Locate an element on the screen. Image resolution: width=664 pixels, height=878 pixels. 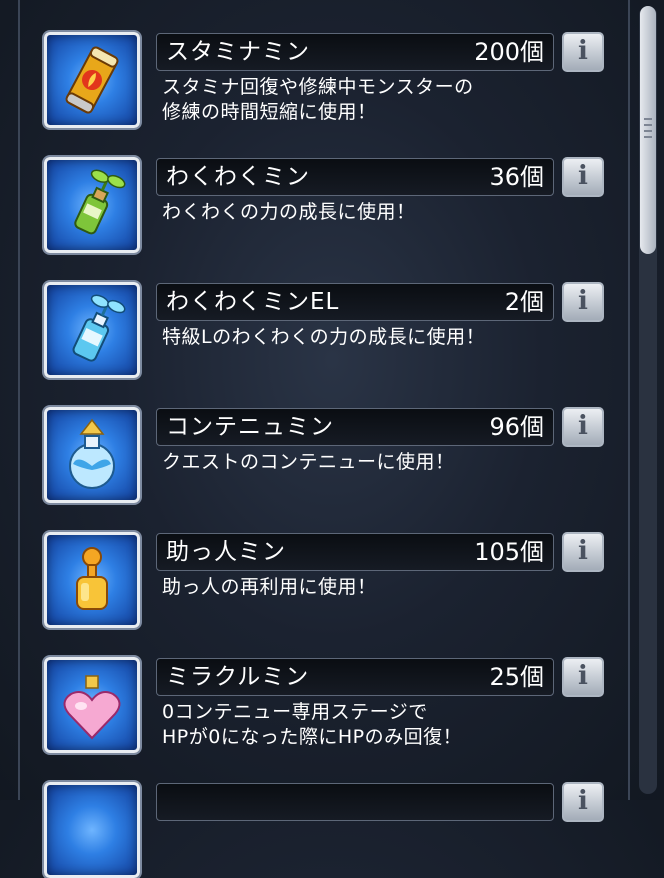
heart-potion-icon is located at coordinates (92, 705).